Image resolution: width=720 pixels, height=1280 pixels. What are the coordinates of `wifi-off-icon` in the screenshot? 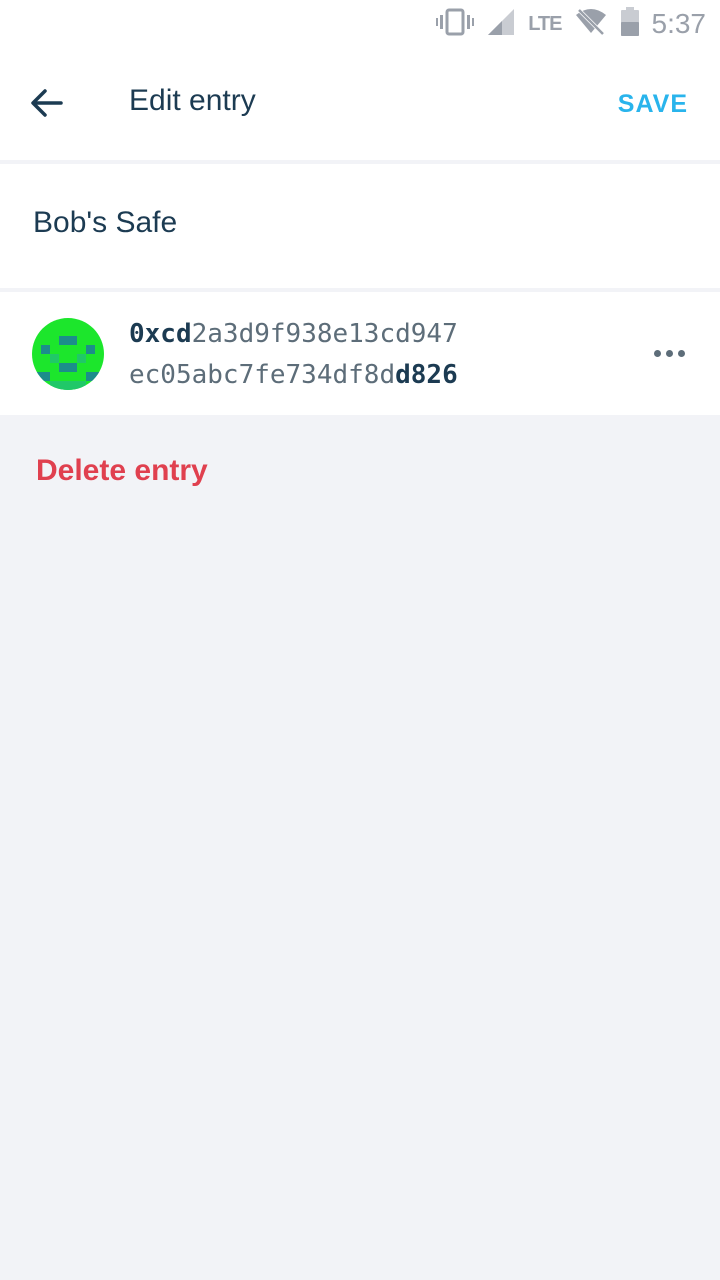 It's located at (591, 24).